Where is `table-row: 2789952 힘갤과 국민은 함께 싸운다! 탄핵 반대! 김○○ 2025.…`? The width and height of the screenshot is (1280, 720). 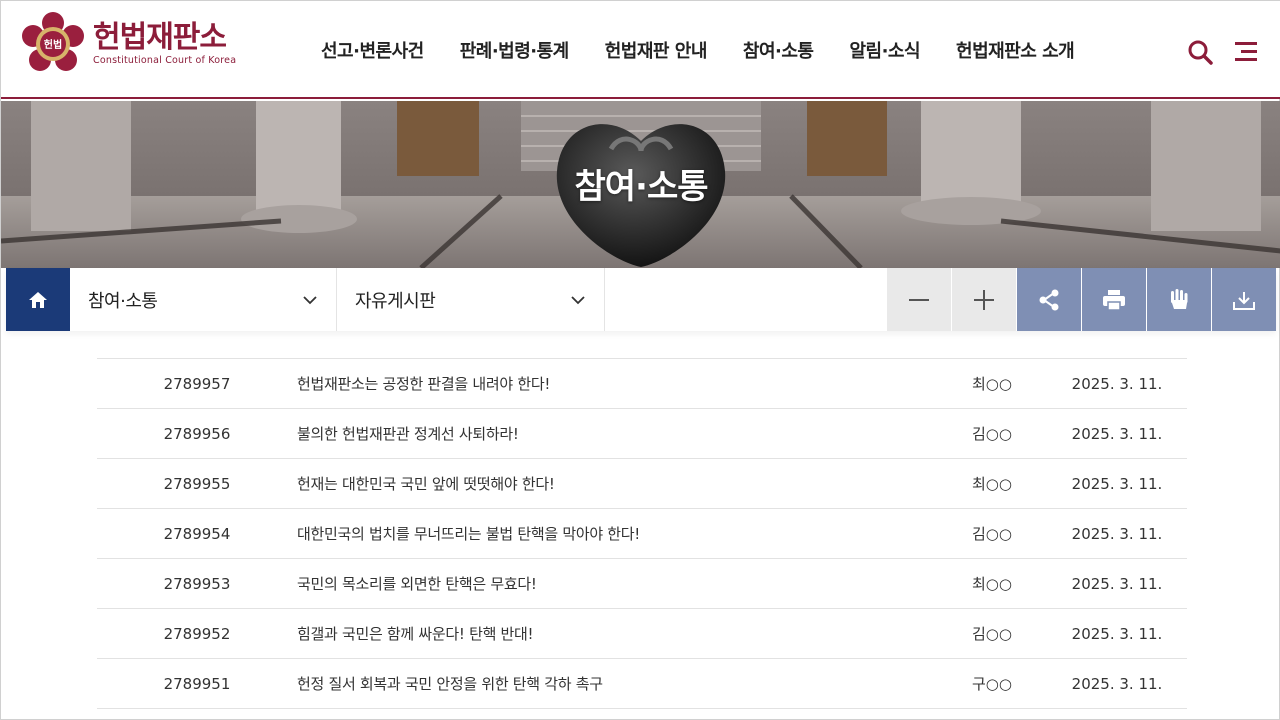
table-row: 2789952 힘갤과 국민은 함께 싸운다! 탄핵 반대! 김○○ 2025.… is located at coordinates (642, 634).